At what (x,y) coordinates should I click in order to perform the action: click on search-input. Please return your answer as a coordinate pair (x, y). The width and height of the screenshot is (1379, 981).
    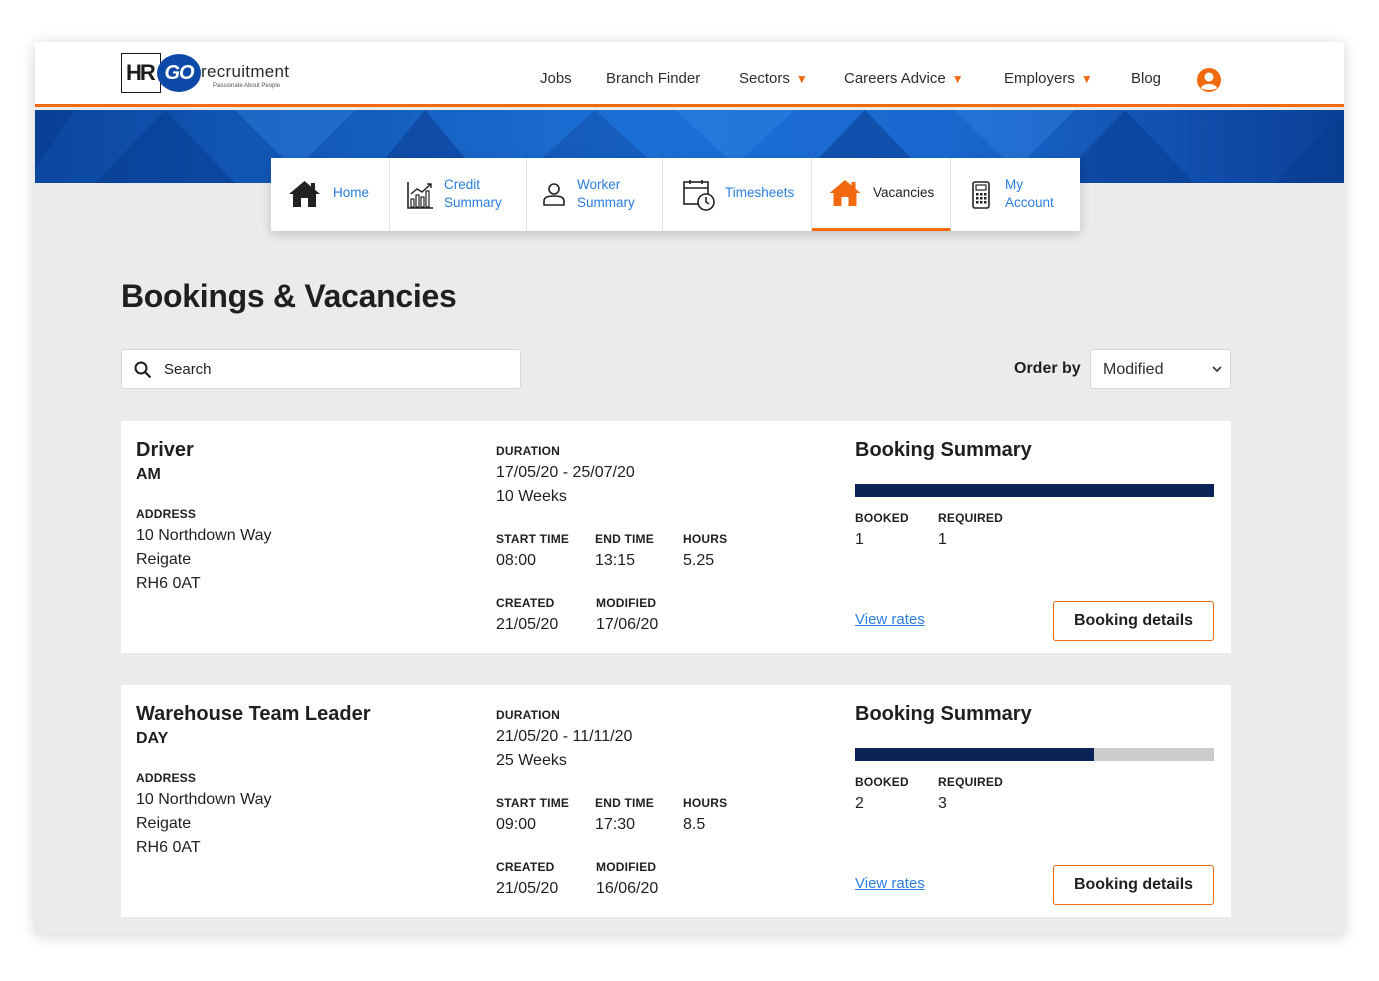
    Looking at the image, I should click on (334, 369).